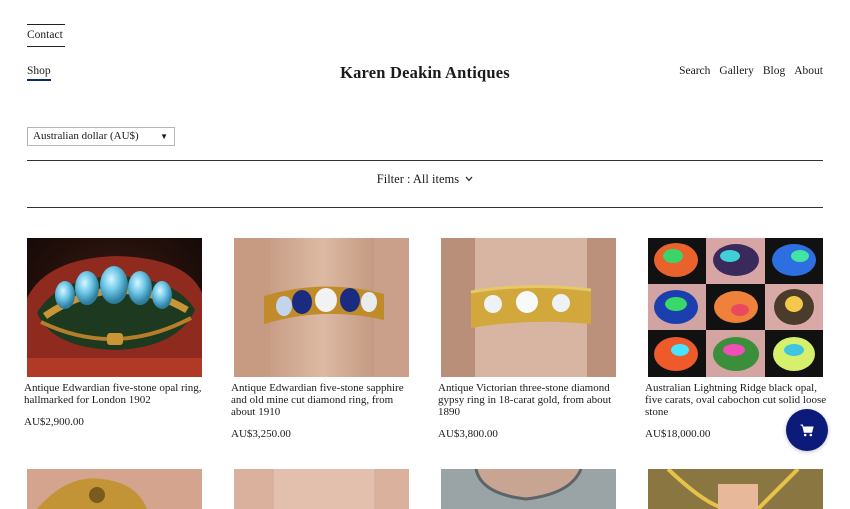 This screenshot has width=850, height=509. Describe the element at coordinates (774, 71) in the screenshot. I see `nav-blog: Blog` at that location.